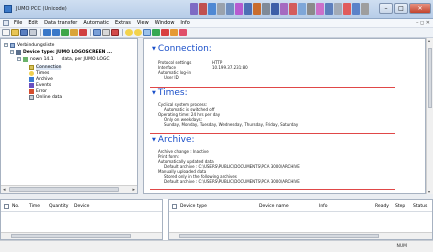 This screenshot has height=252, width=433. I want to click on alarm-icon, so click(165, 32).